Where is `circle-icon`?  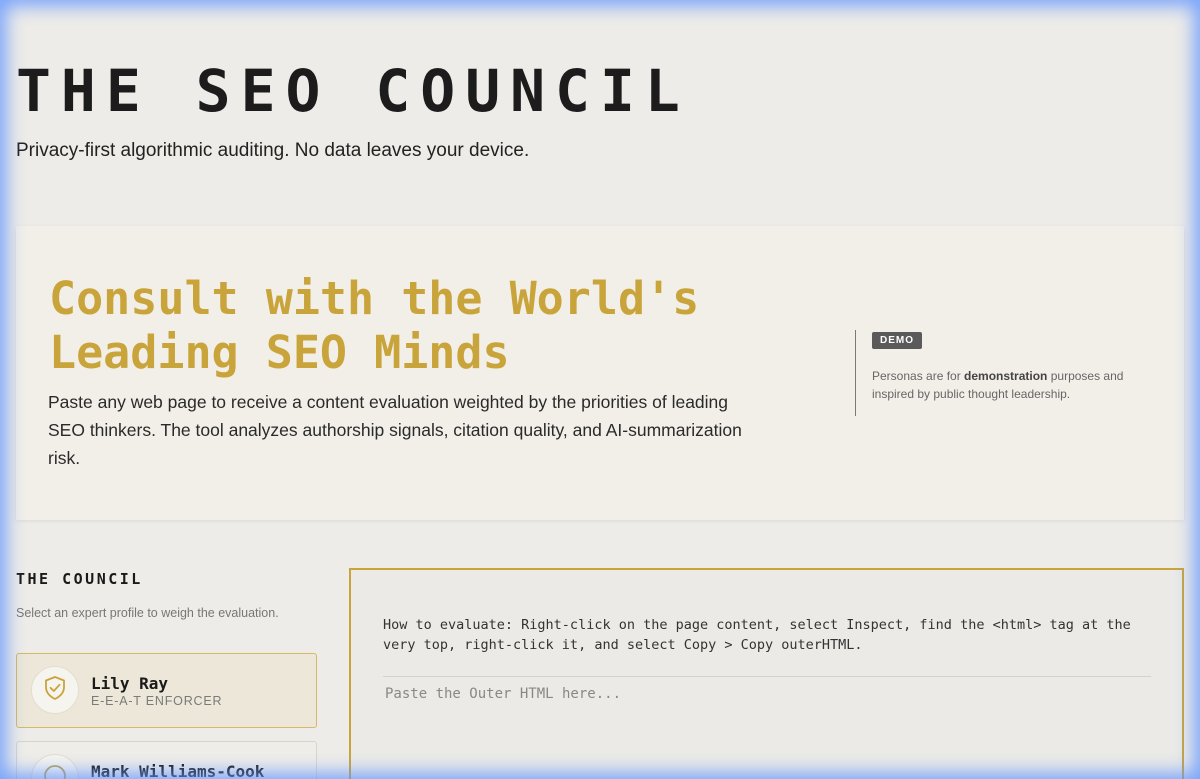 circle-icon is located at coordinates (55, 771).